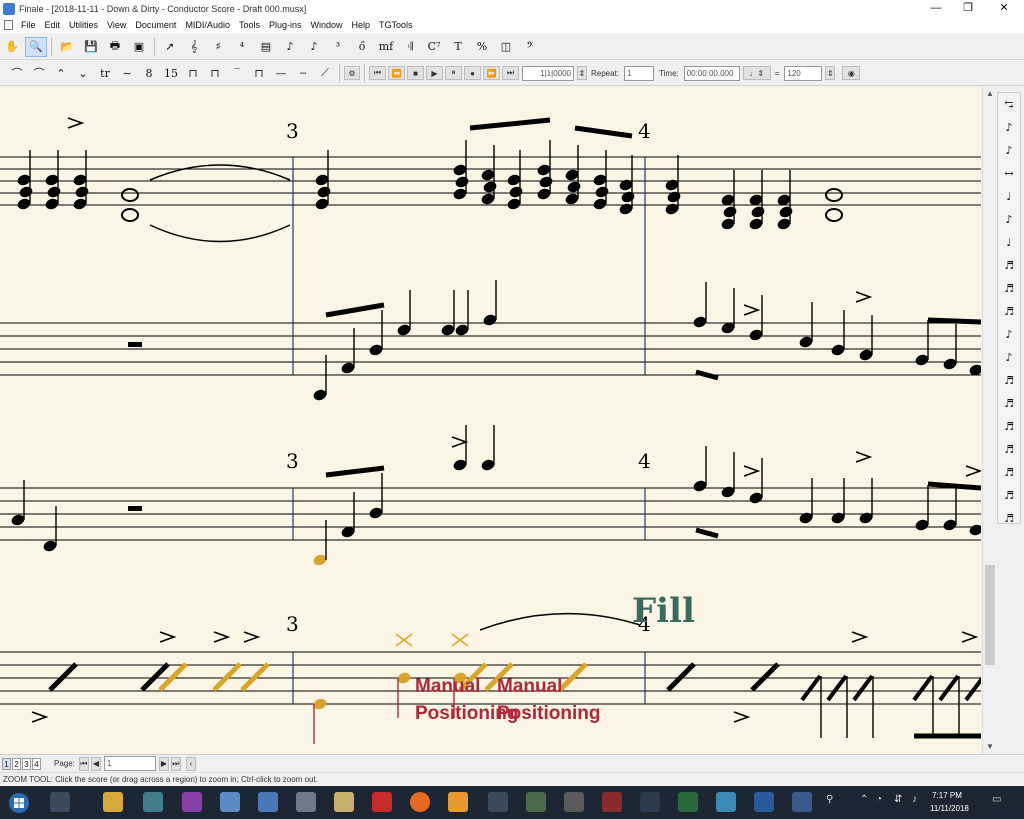 The image size is (1024, 819). What do you see at coordinates (95, 763) in the screenshot?
I see `prev-page-icon: ◀` at bounding box center [95, 763].